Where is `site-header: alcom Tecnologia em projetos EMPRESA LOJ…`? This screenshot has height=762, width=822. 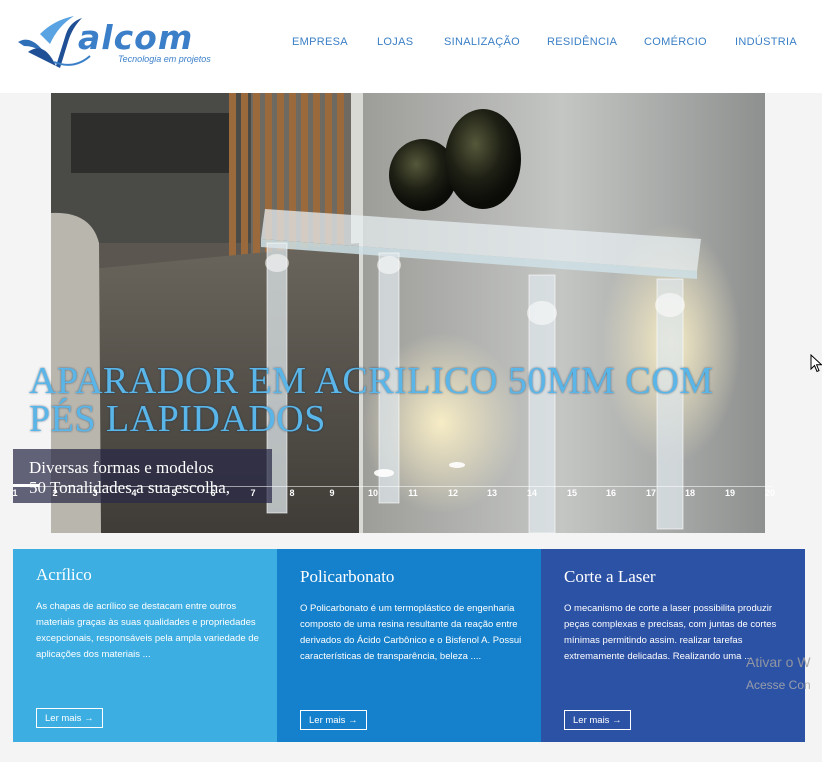
site-header: alcom Tecnologia em projetos EMPRESA LOJ… is located at coordinates (411, 46).